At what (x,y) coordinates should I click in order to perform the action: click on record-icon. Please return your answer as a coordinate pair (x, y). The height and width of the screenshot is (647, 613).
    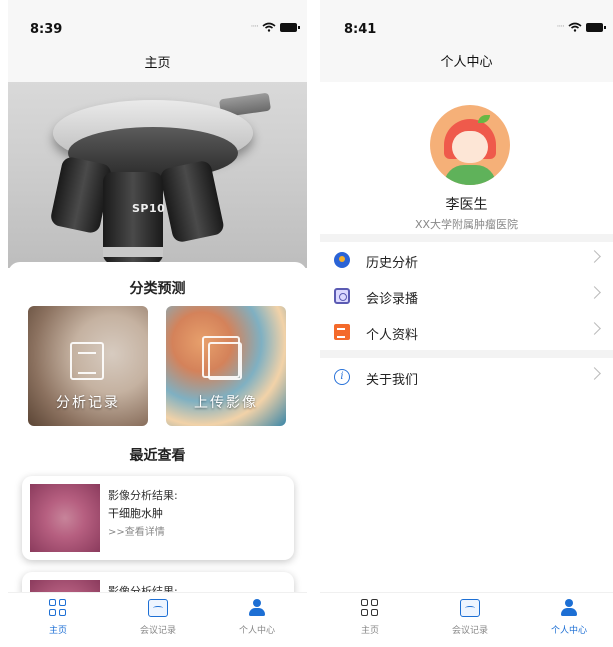
    Looking at the image, I should click on (342, 296).